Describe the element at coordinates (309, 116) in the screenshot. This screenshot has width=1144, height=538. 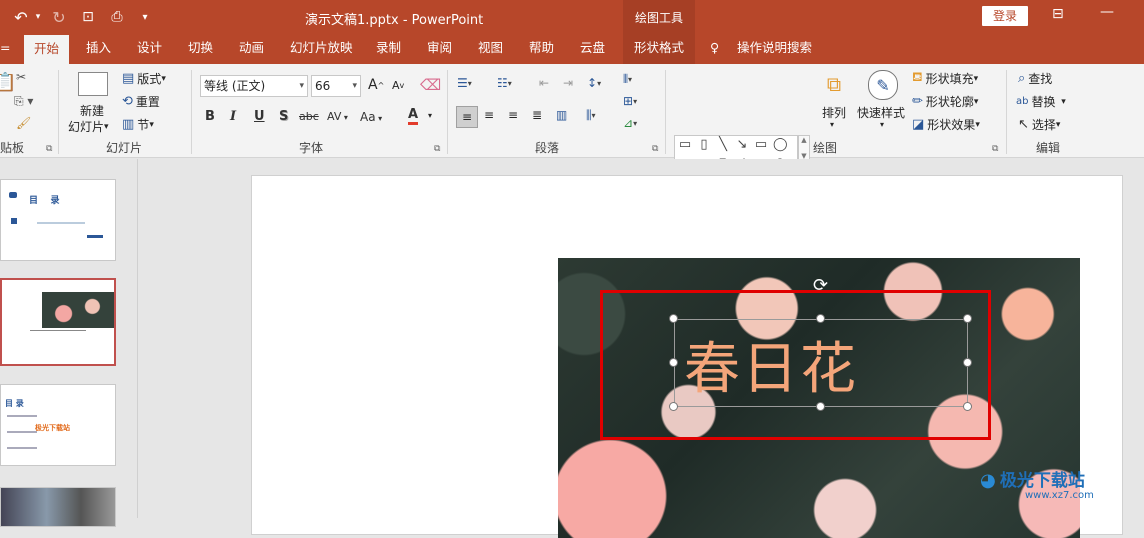
I see `strikethrough-button: abc` at that location.